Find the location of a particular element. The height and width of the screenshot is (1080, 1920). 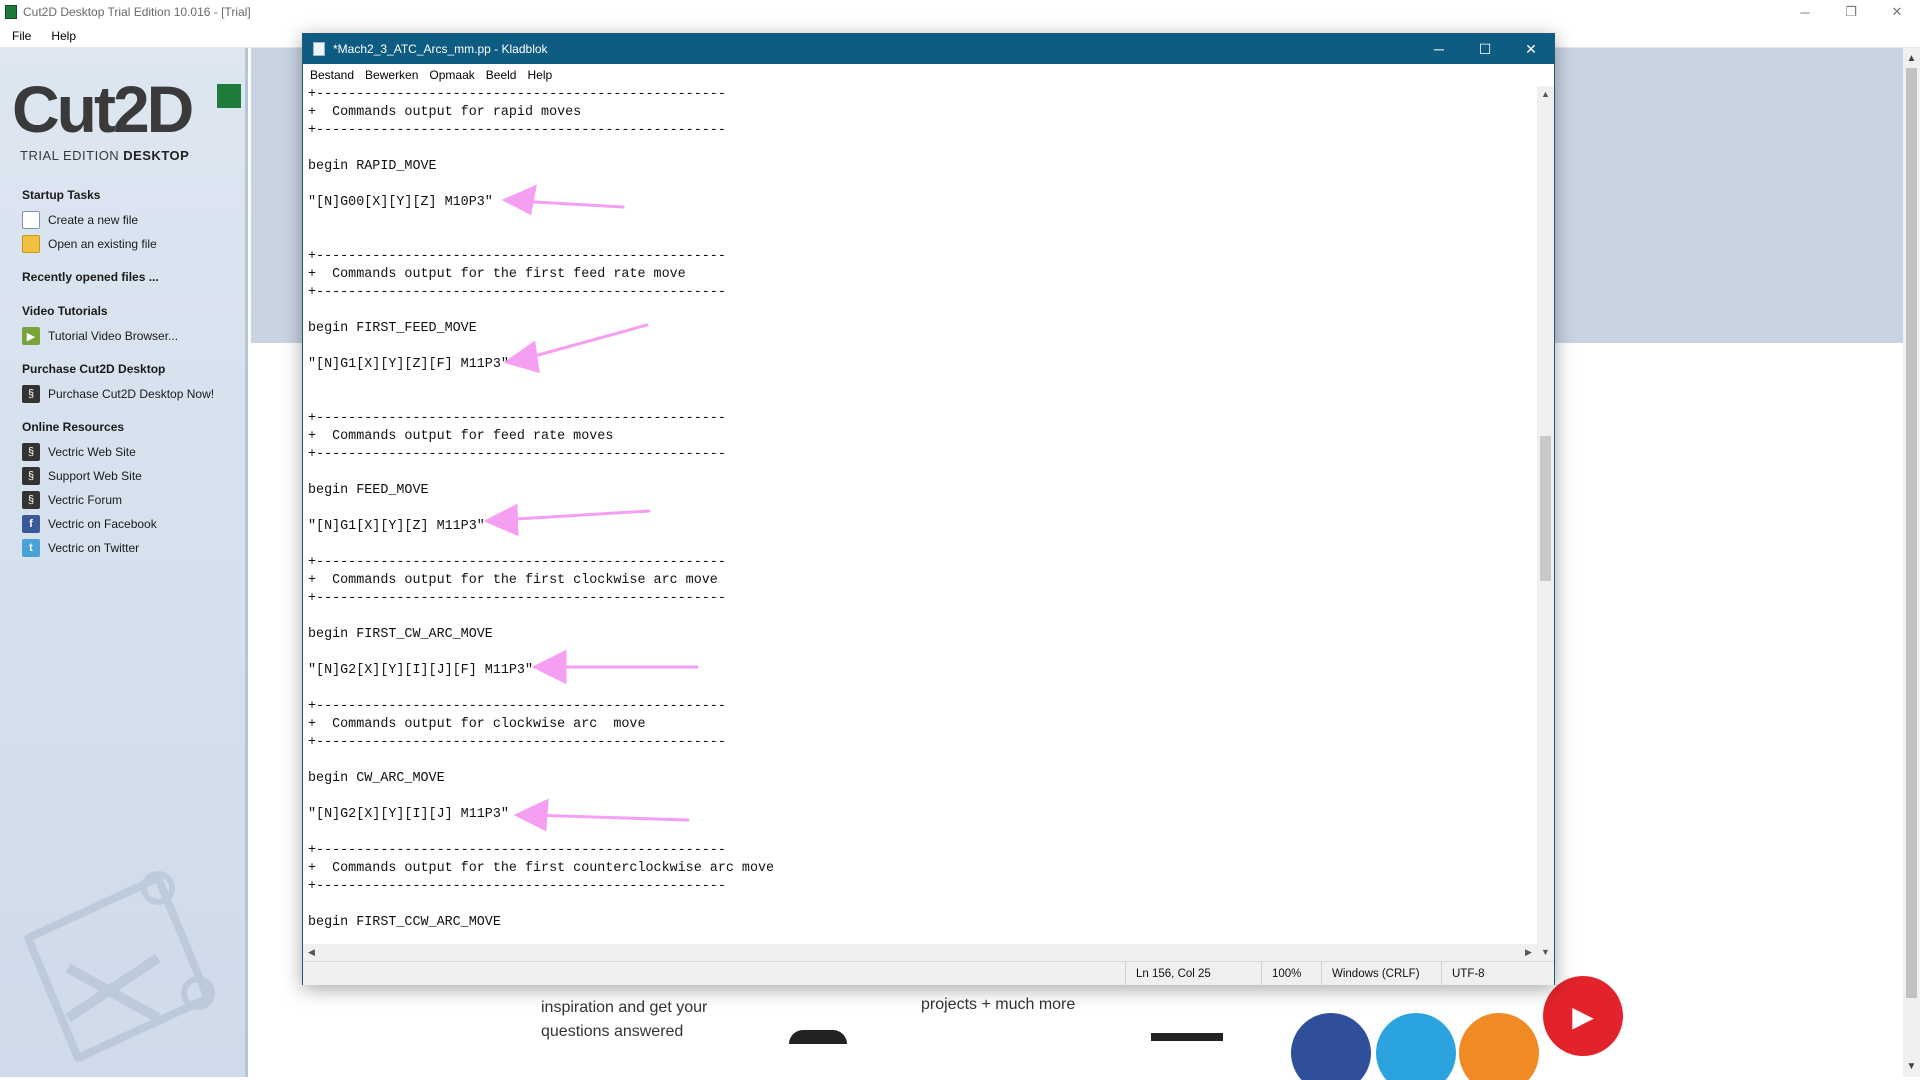

menu-help-notepad: Help is located at coordinates (539, 75).